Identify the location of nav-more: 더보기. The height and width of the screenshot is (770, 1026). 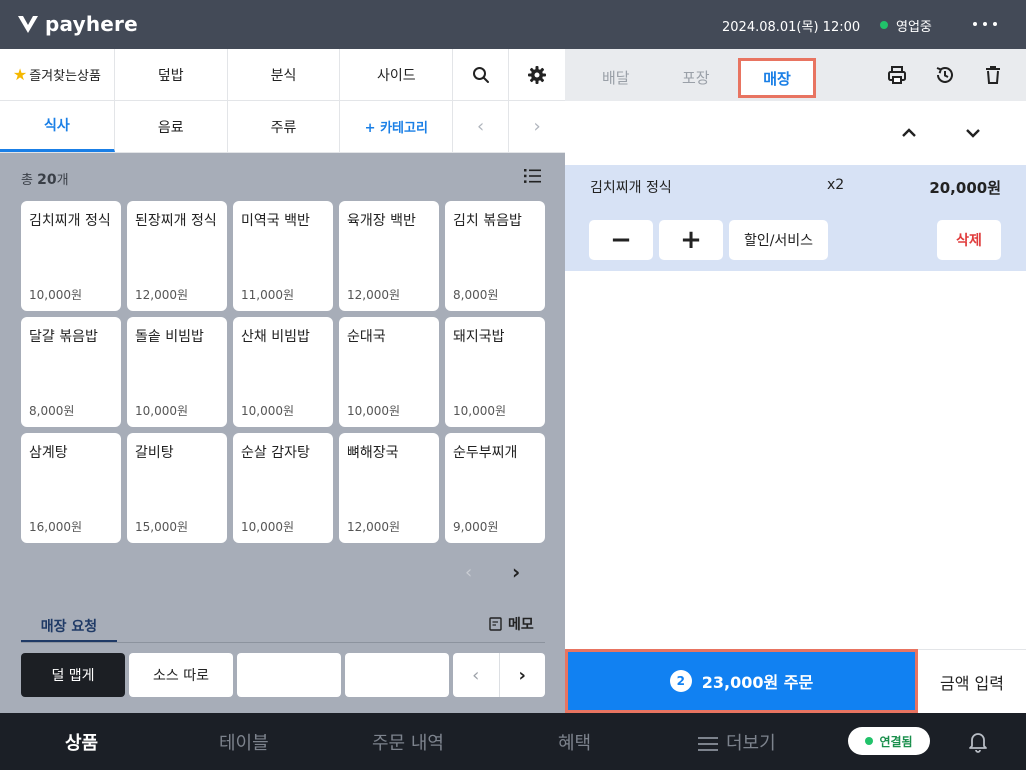
(737, 742).